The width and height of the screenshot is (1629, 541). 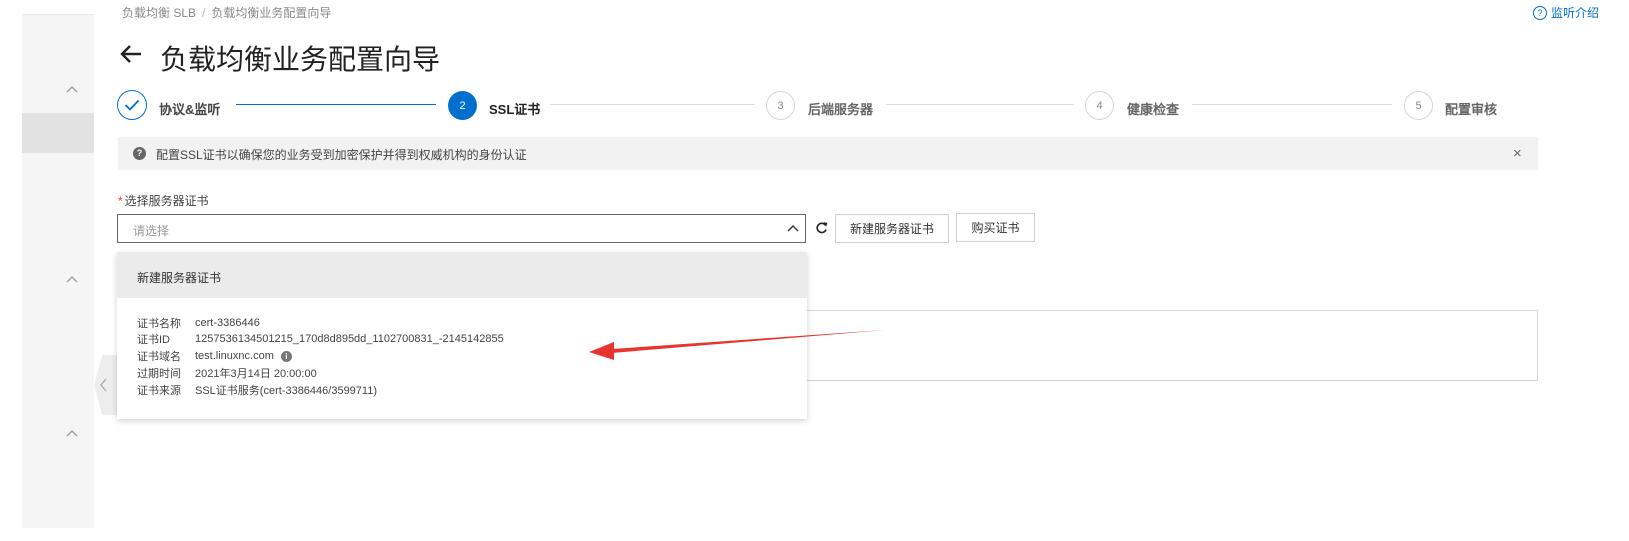 I want to click on sidebar-collapse-handle, so click(x=106, y=385).